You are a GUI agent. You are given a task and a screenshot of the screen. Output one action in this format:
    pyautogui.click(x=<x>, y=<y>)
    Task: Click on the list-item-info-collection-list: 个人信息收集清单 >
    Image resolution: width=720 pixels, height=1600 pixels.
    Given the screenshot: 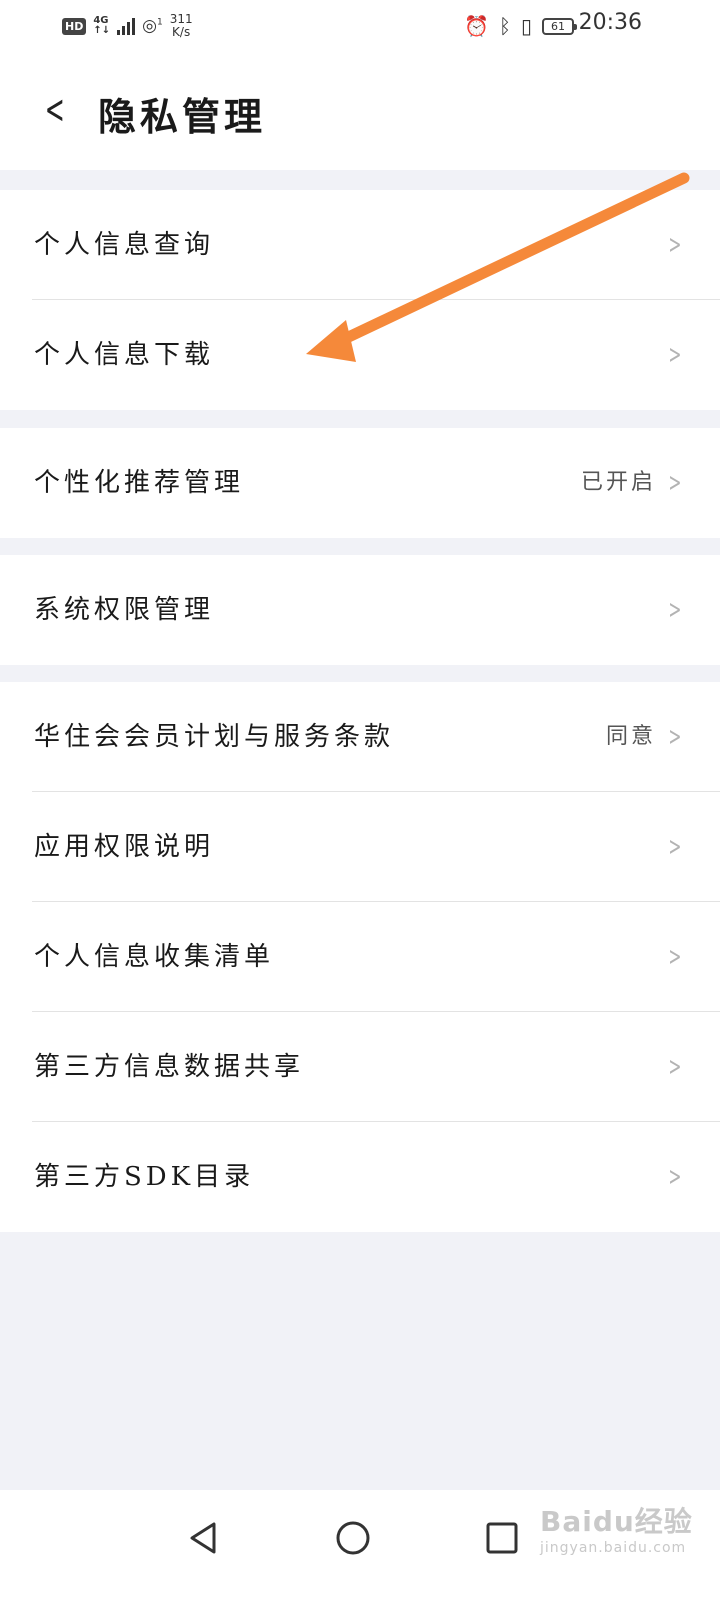 What is the action you would take?
    pyautogui.click(x=360, y=957)
    